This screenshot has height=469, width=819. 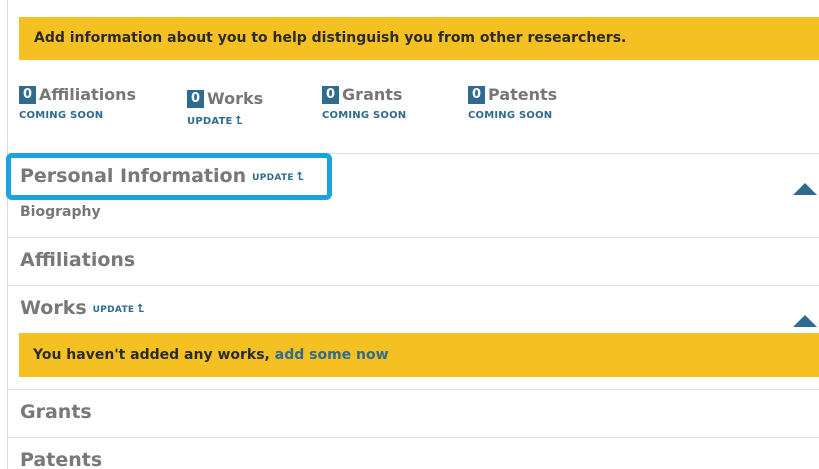 I want to click on section-grants: Grants, so click(x=56, y=412).